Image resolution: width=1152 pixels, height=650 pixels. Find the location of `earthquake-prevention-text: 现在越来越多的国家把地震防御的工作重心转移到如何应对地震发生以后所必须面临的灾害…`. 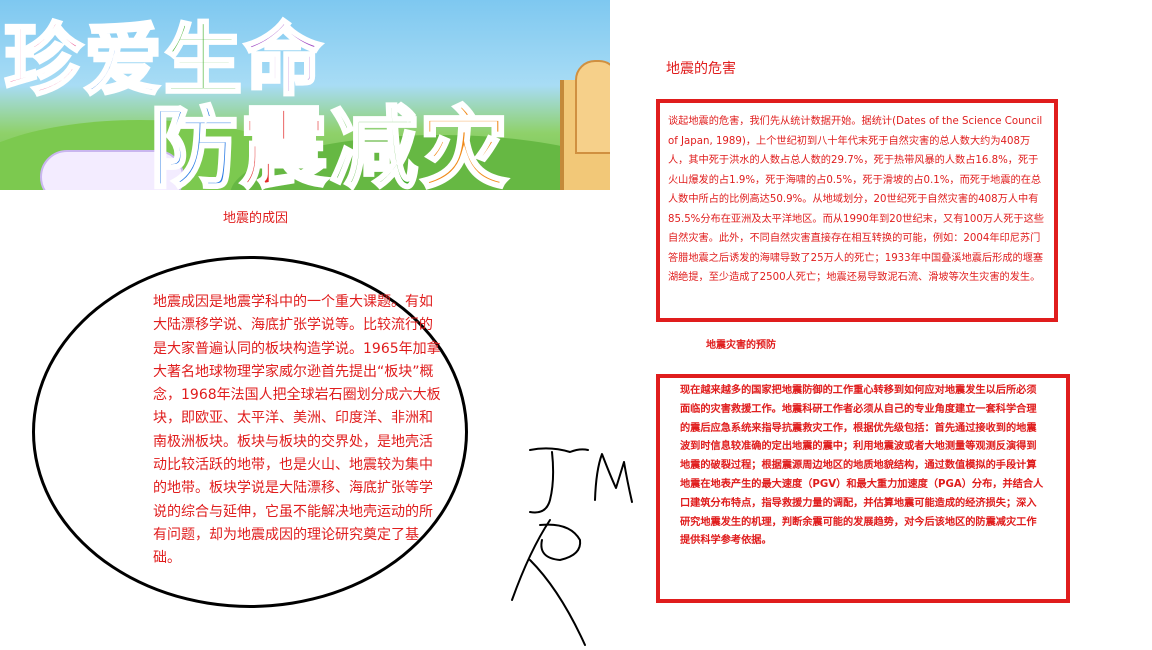

earthquake-prevention-text: 现在越来越多的国家把地震防御的工作重心转移到如何应对地震发生以后所必须面临的灾害… is located at coordinates (862, 466).